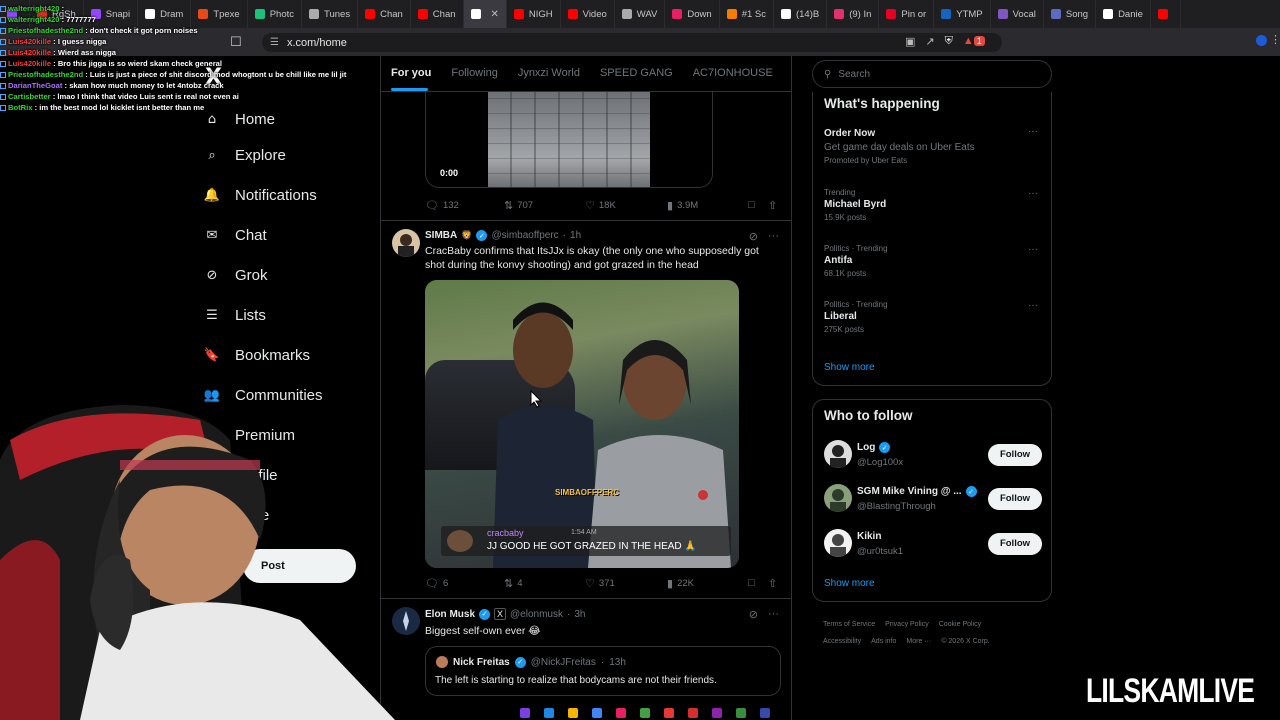 This screenshot has height=720, width=1280. I want to click on browser-tab: YTMP, so click(962, 14).